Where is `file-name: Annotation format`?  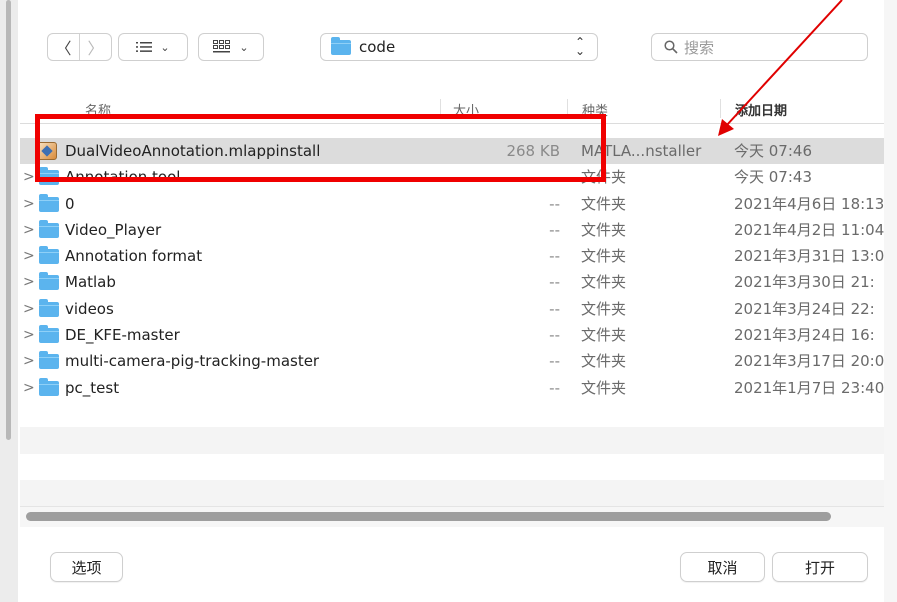
file-name: Annotation format is located at coordinates (134, 256).